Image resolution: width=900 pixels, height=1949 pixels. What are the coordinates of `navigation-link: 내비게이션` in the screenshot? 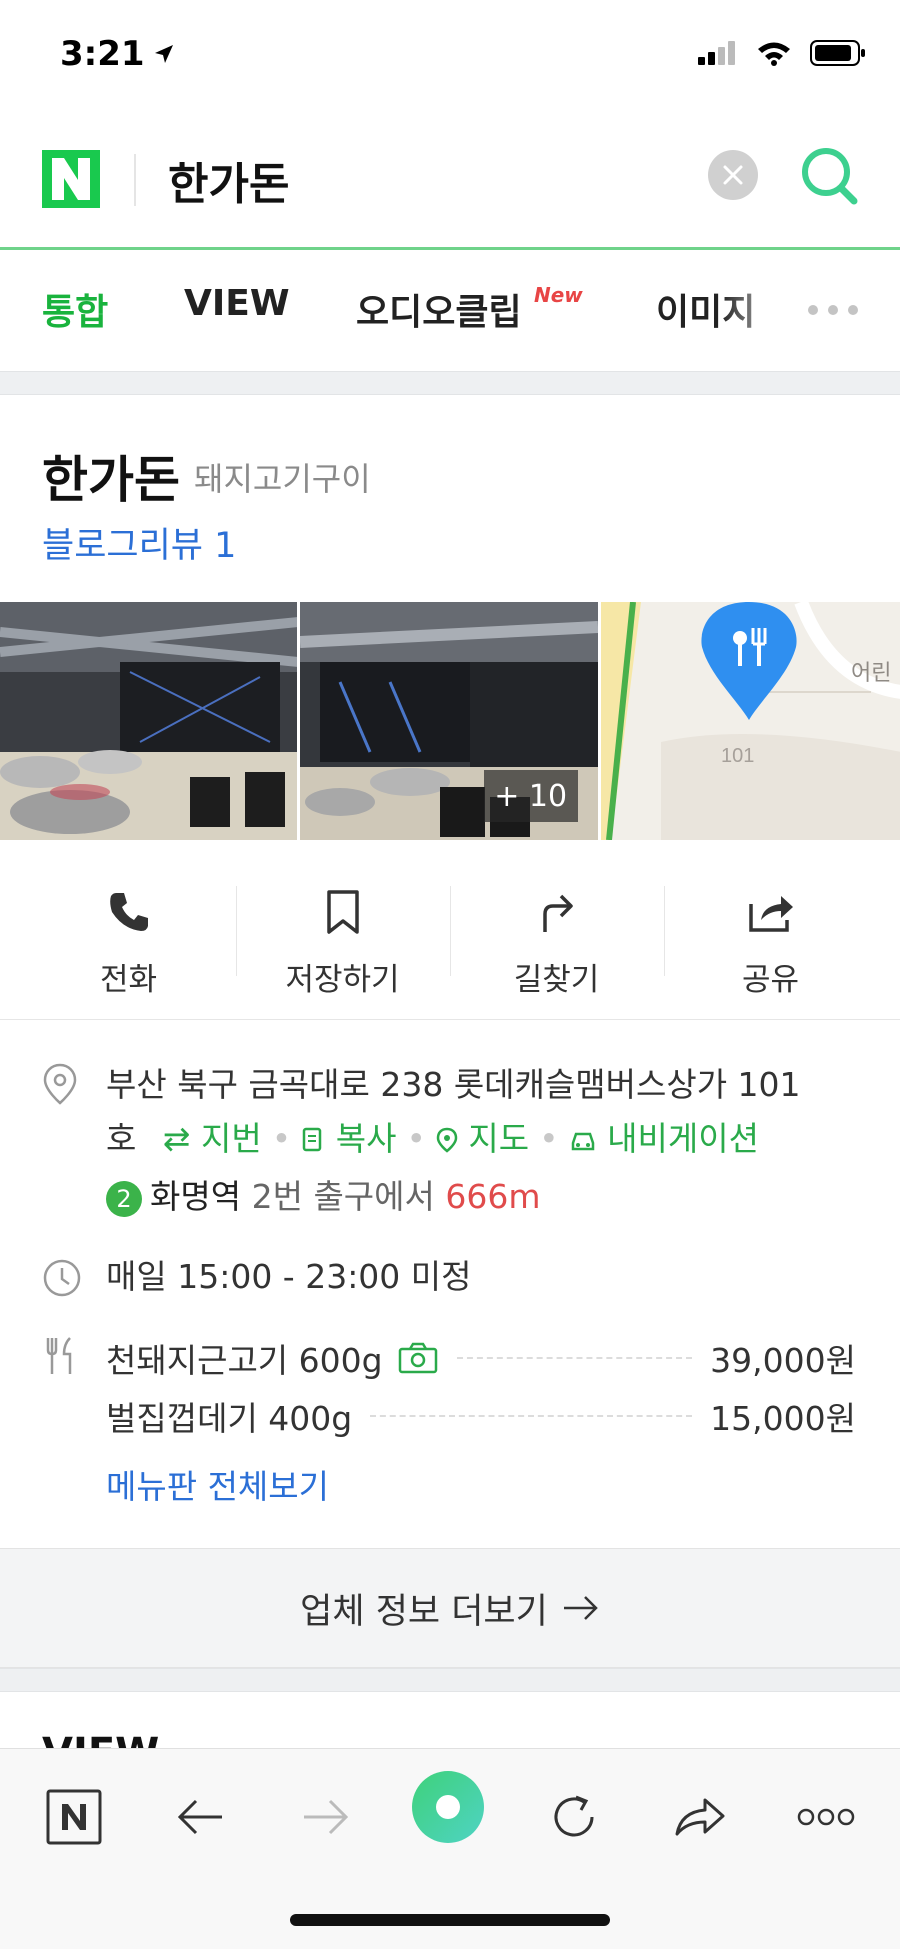 It's located at (664, 1138).